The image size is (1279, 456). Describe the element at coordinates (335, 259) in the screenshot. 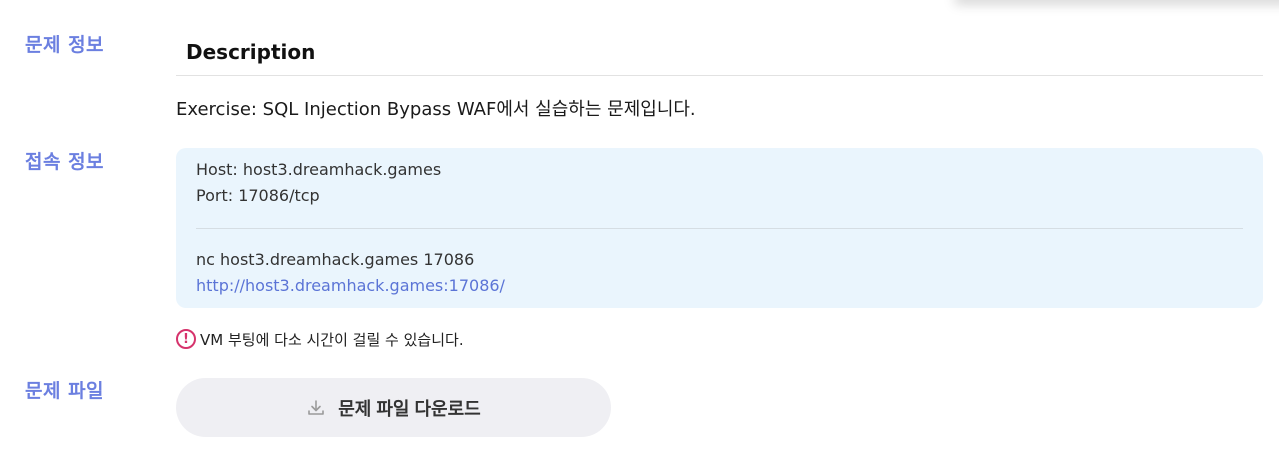

I see `nc-command: nc host3.dreamhack.games 17086` at that location.